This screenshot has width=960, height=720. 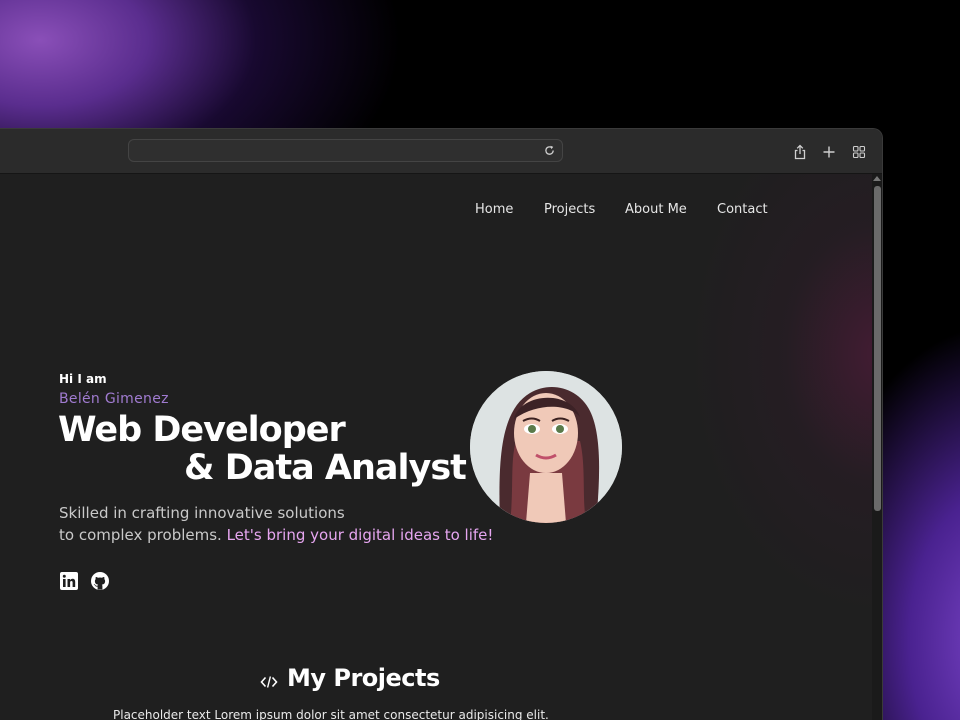 I want to click on share-icon, so click(x=800, y=152).